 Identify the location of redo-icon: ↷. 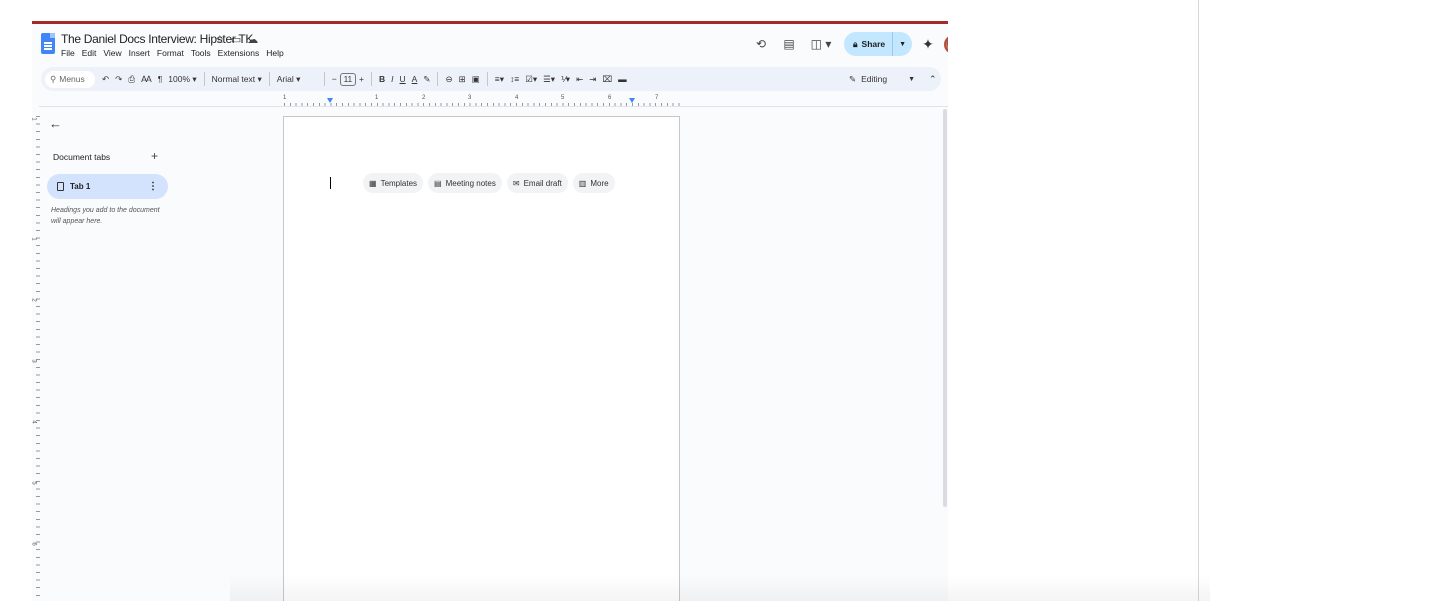
(118, 79).